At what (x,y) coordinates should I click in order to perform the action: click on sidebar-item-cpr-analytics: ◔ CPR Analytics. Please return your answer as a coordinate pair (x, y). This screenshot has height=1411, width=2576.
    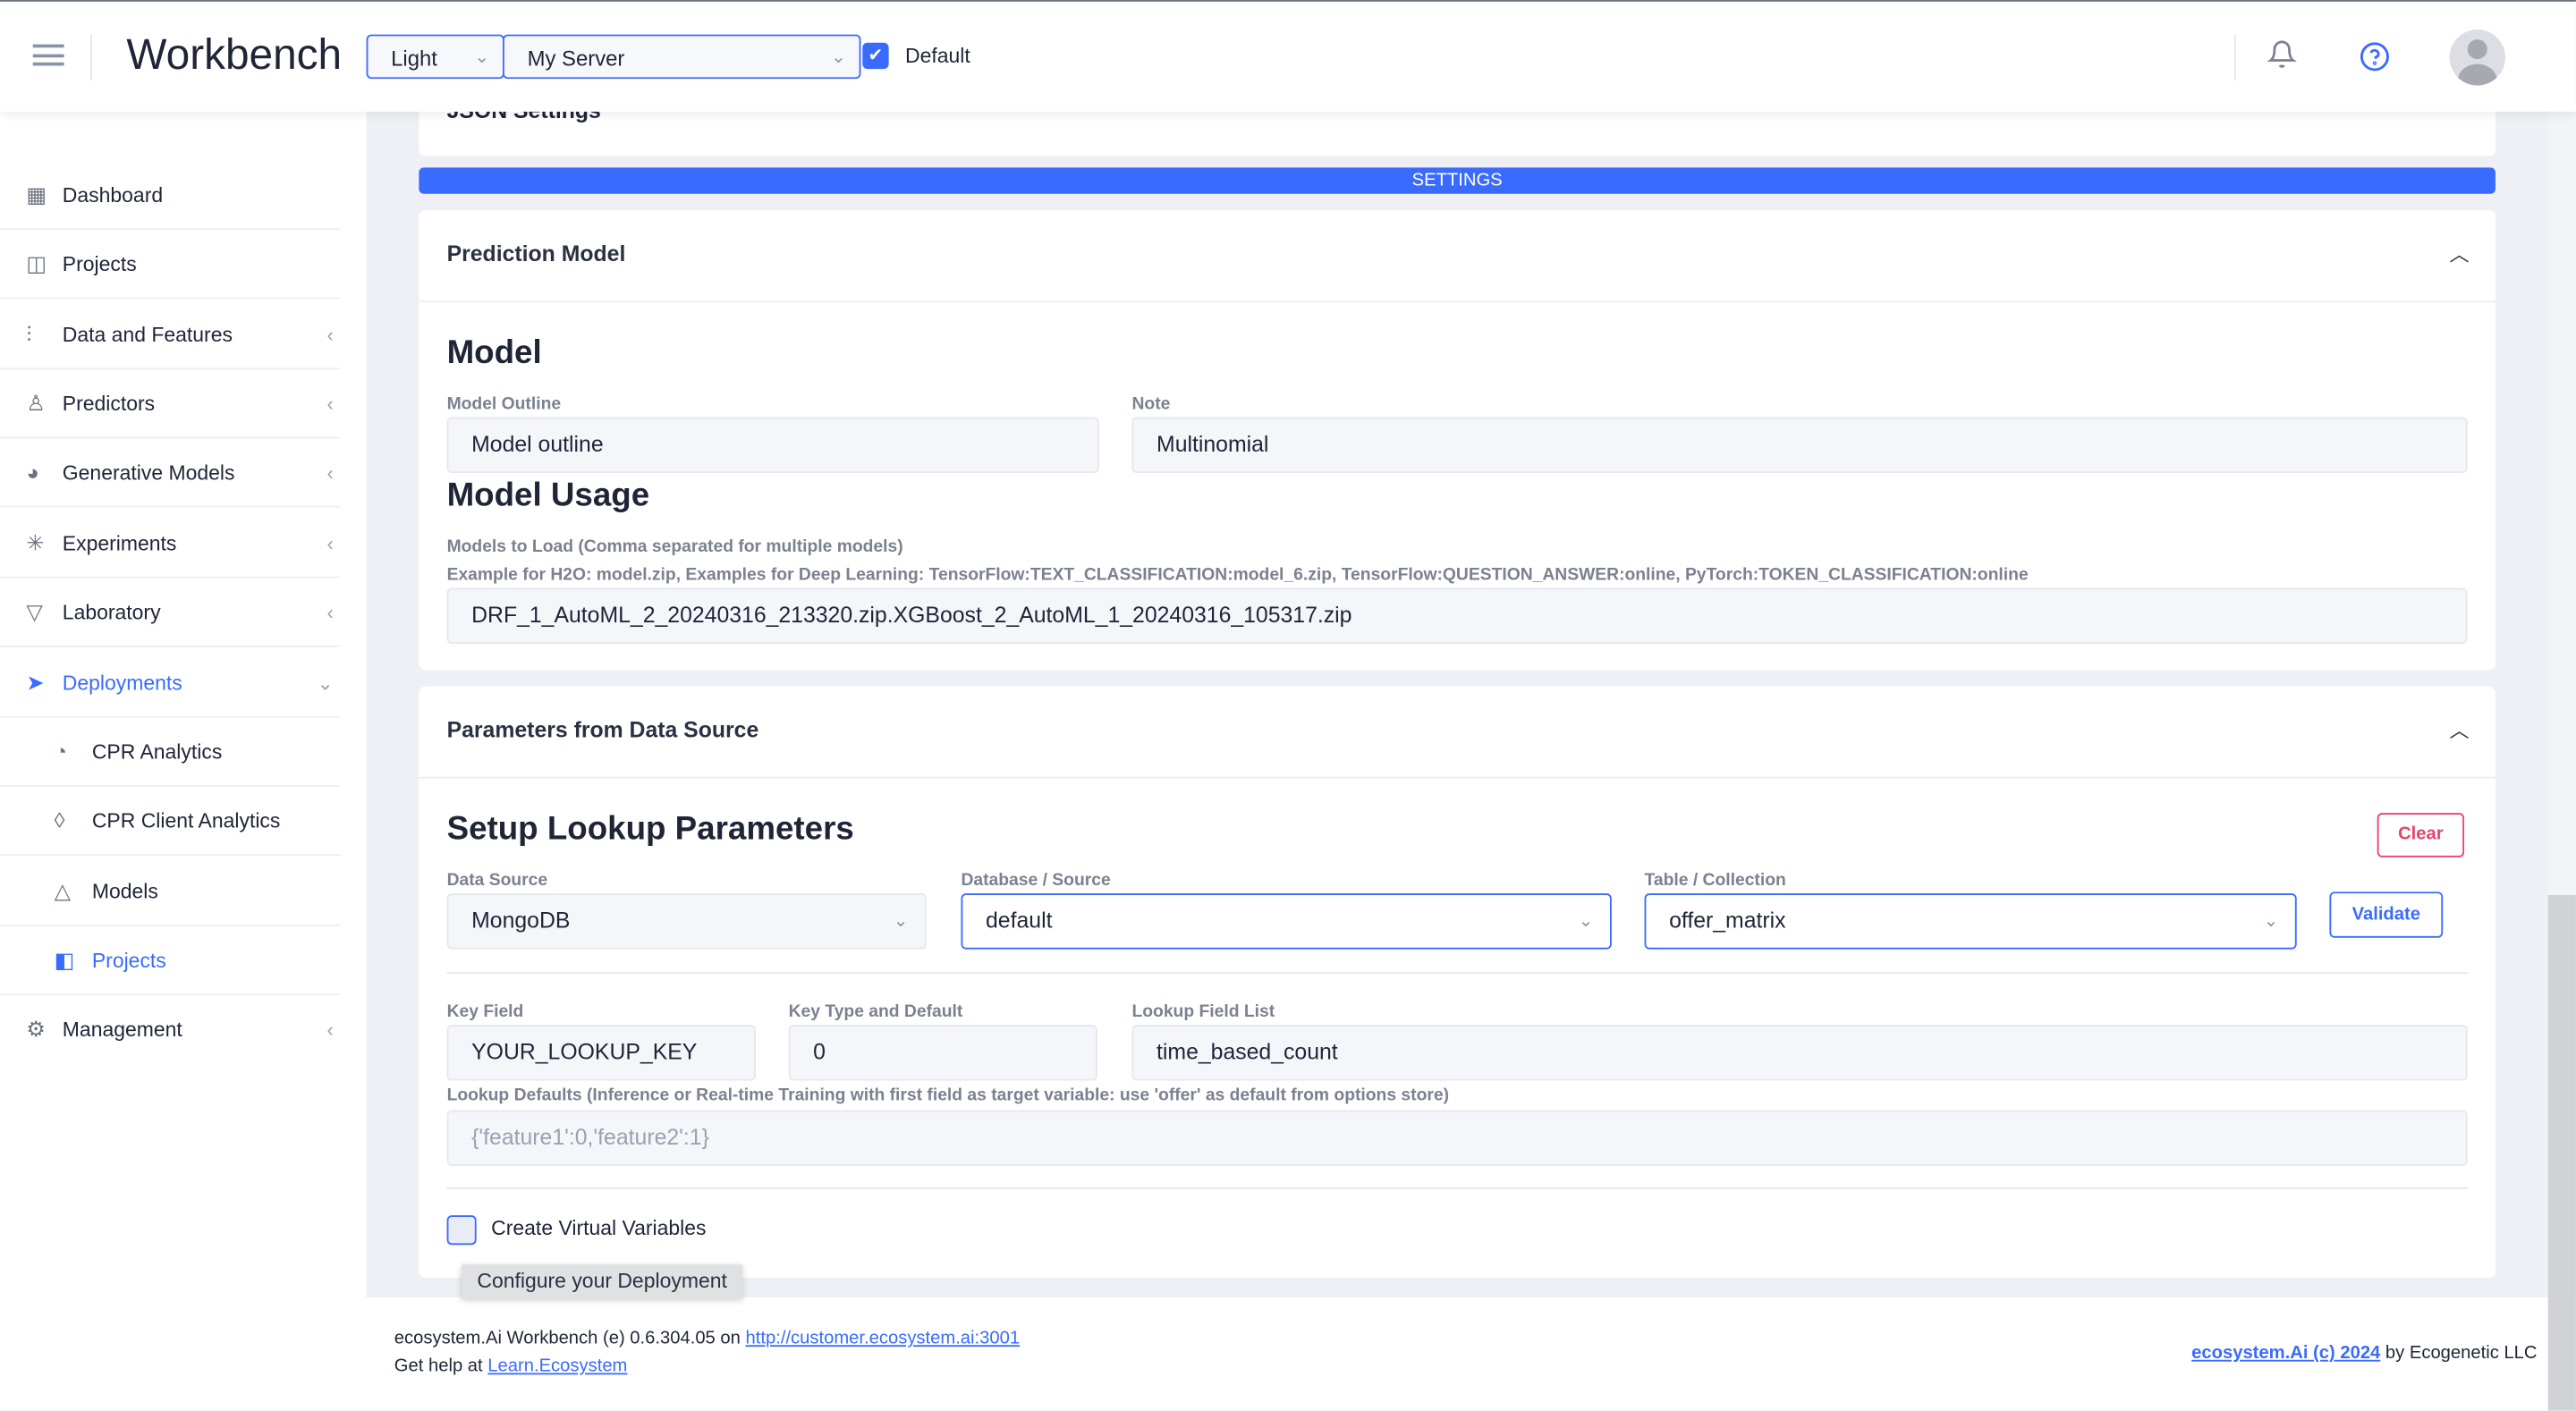
    Looking at the image, I should click on (170, 752).